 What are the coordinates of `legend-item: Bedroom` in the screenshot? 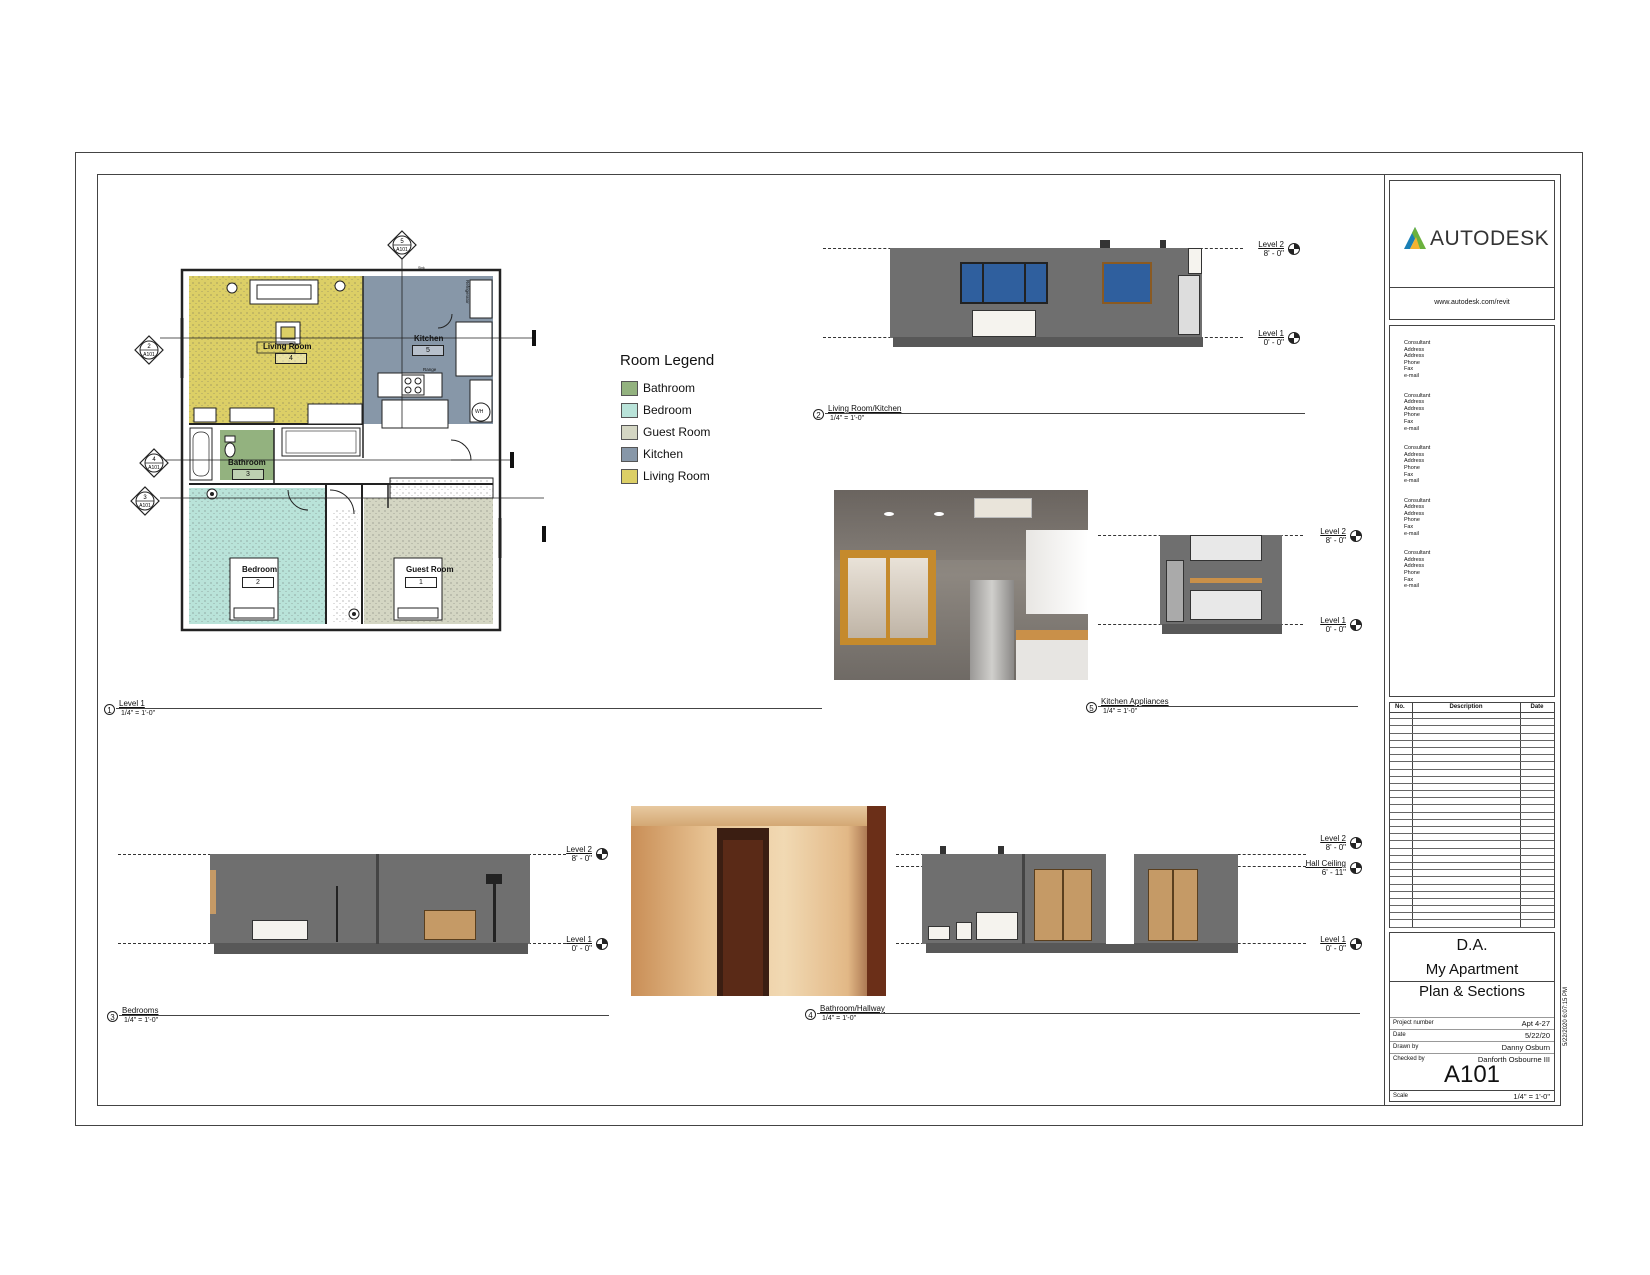 It's located at (676, 414).